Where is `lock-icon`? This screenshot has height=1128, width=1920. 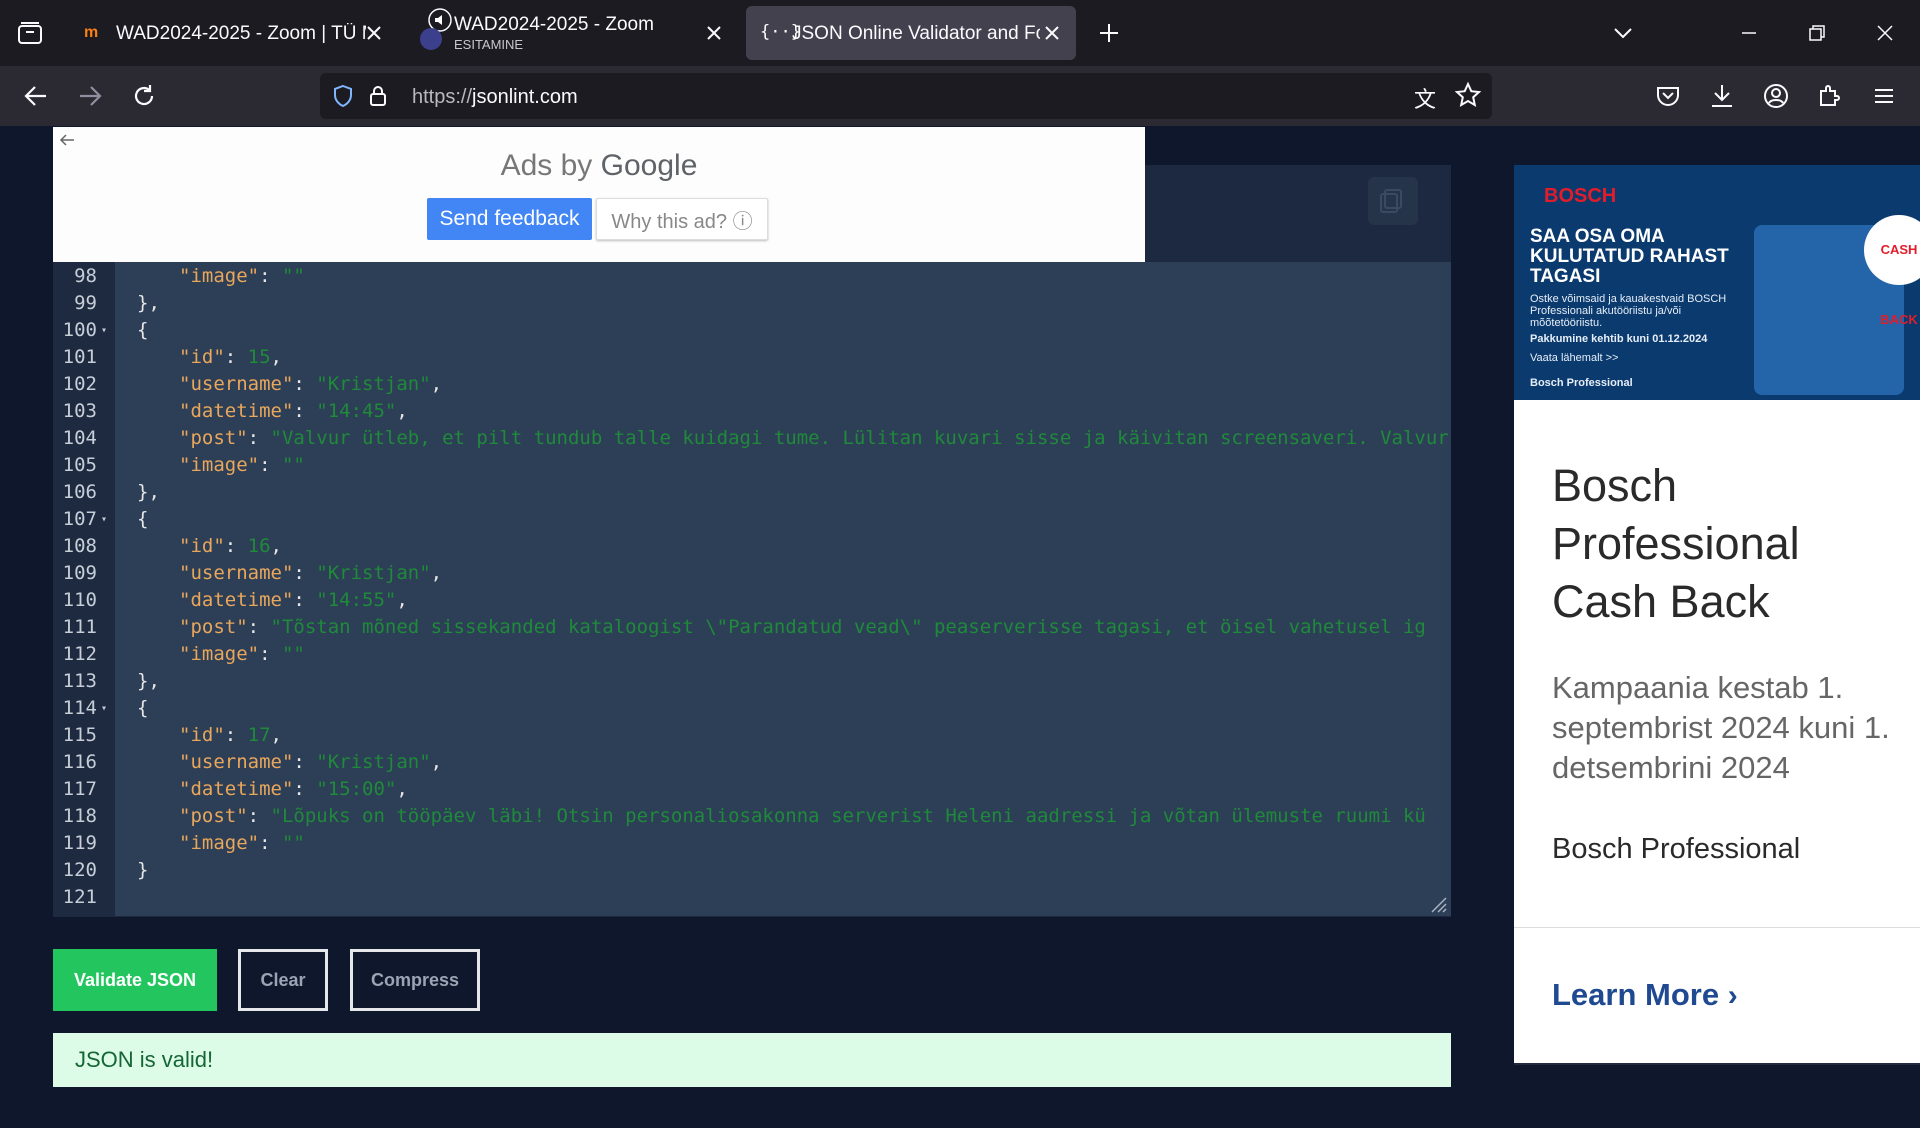 lock-icon is located at coordinates (378, 96).